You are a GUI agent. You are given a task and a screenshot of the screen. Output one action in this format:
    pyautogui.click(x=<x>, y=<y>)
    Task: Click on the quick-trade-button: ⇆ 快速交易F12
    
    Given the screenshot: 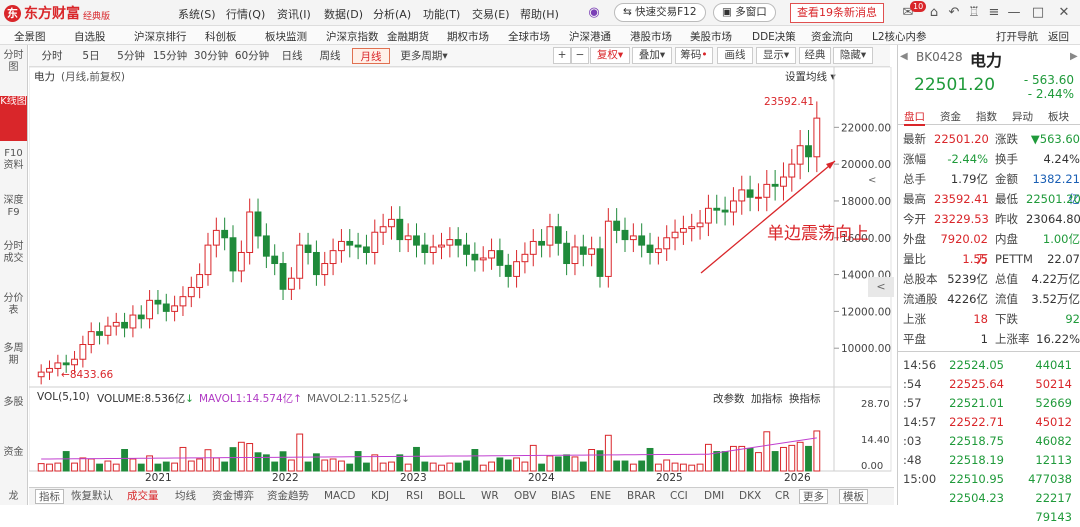 What is the action you would take?
    pyautogui.click(x=660, y=12)
    